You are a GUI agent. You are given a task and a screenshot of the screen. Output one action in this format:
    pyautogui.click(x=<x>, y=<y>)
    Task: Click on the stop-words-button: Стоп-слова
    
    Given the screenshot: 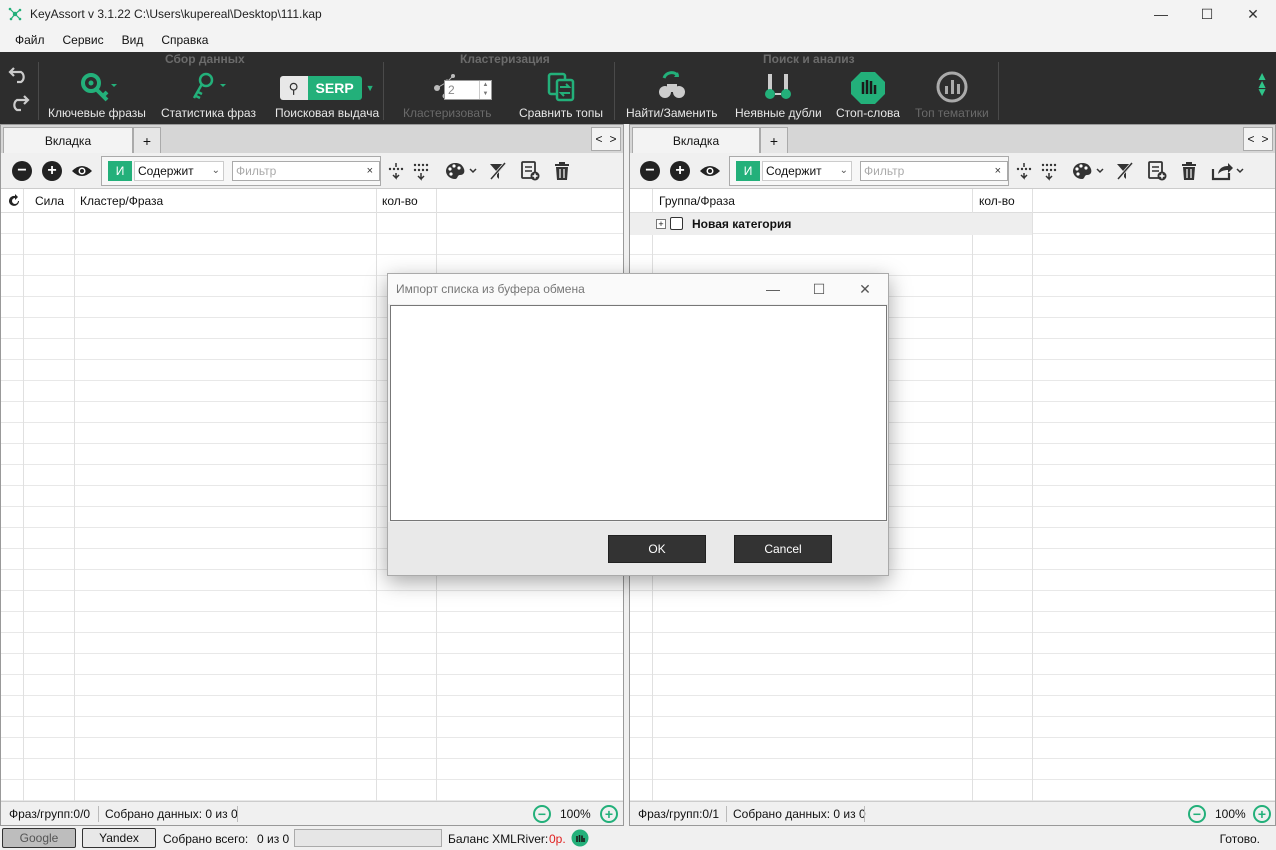 What is the action you would take?
    pyautogui.click(x=868, y=95)
    